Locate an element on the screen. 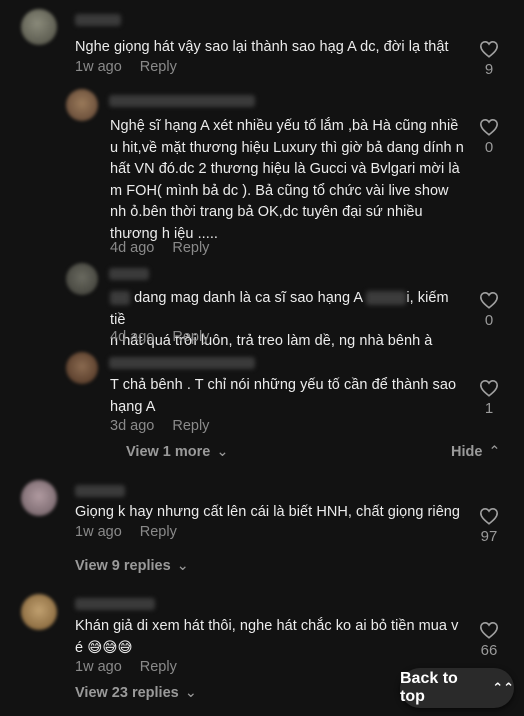 The height and width of the screenshot is (716, 524). double-chevron-up-icon: ⌃⌃ is located at coordinates (503, 687).